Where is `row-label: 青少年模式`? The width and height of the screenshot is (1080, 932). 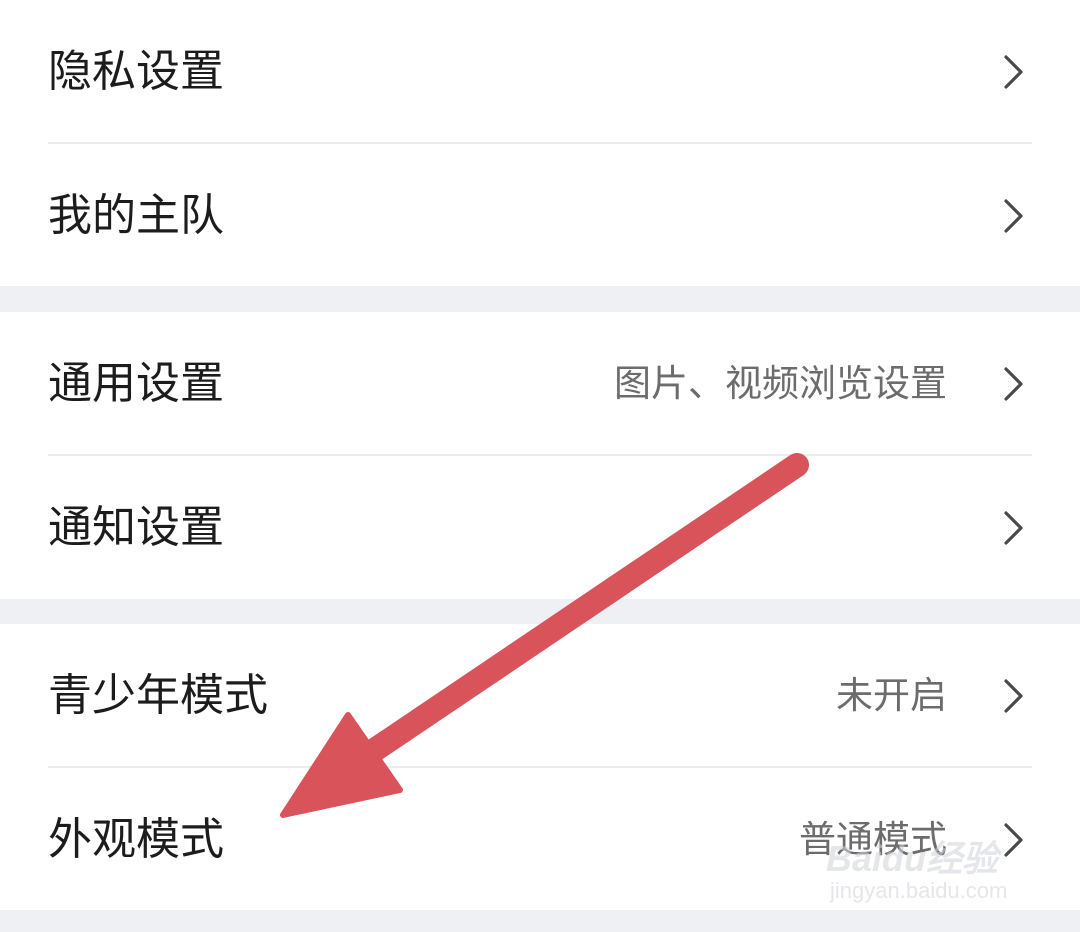 row-label: 青少年模式 is located at coordinates (158, 695).